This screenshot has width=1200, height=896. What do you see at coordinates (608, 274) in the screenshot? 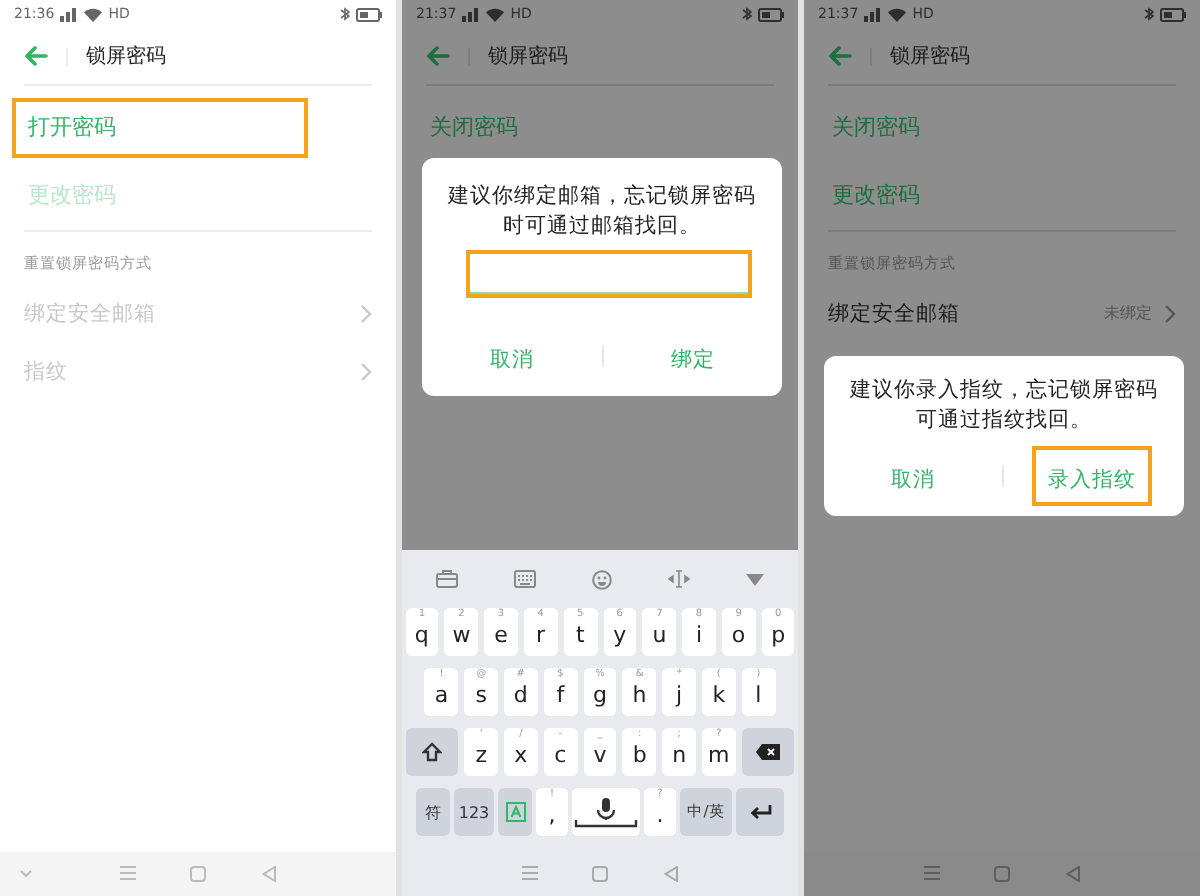
I see `input-field` at bounding box center [608, 274].